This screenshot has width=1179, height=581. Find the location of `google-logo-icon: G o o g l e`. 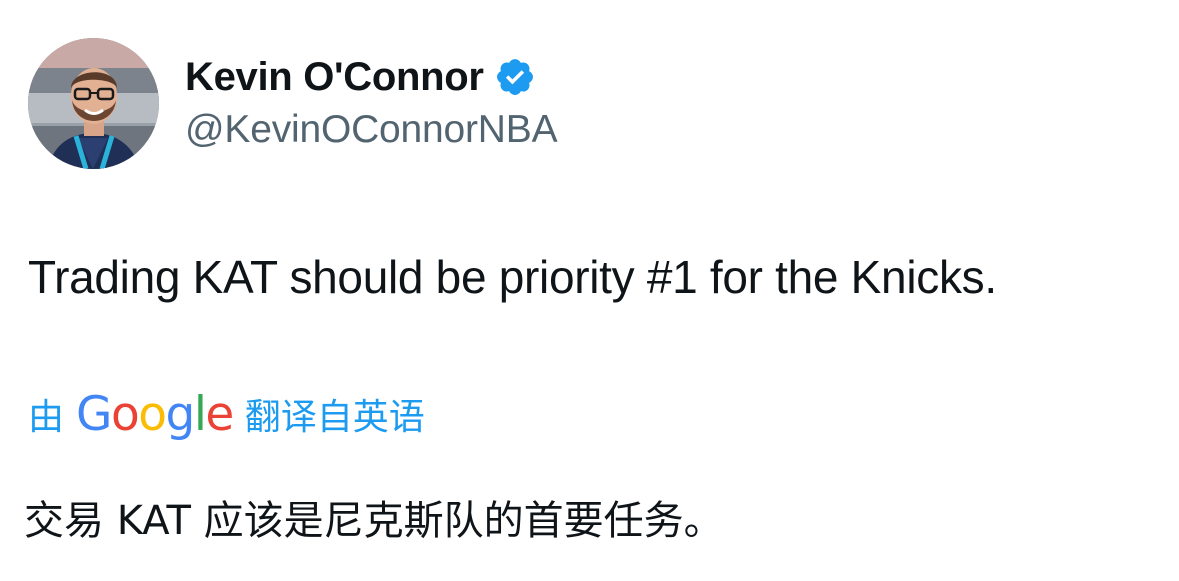

google-logo-icon: G o o g l e is located at coordinates (155, 414).